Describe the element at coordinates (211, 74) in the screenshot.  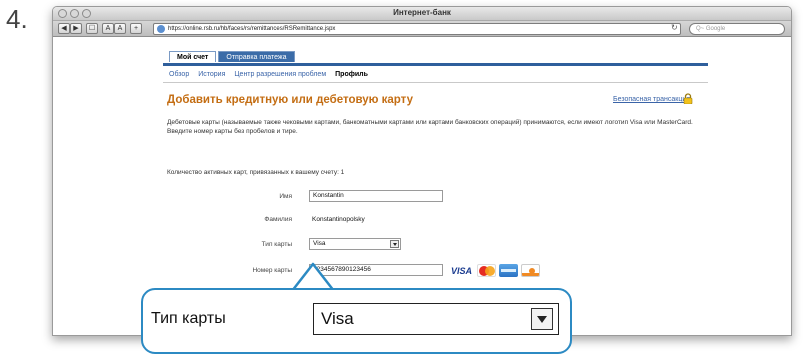
I see `subnav-history: История` at that location.